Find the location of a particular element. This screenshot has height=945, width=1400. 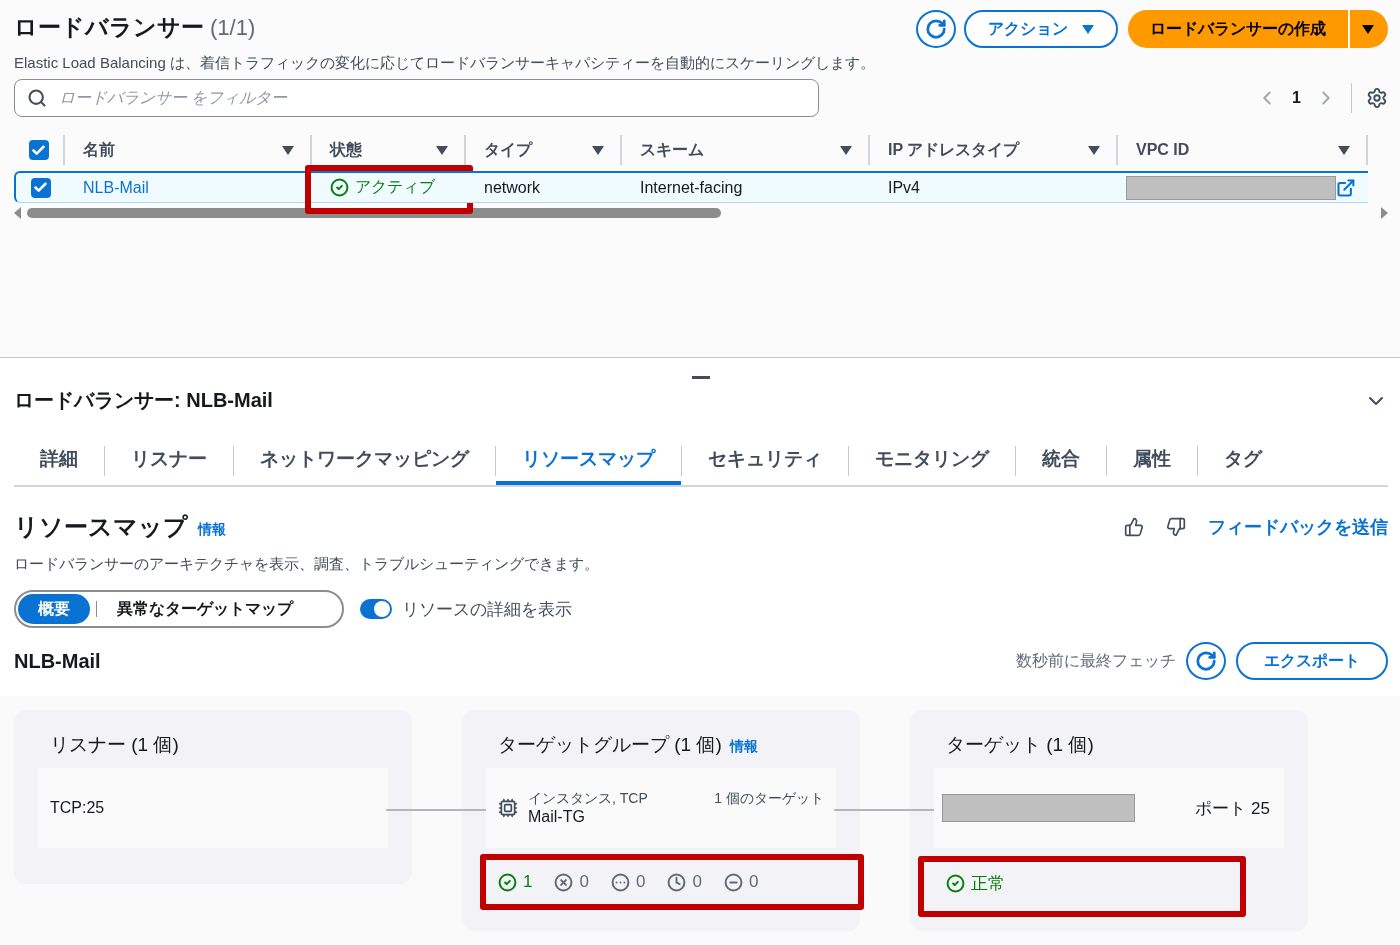

details-switch is located at coordinates (376, 609).